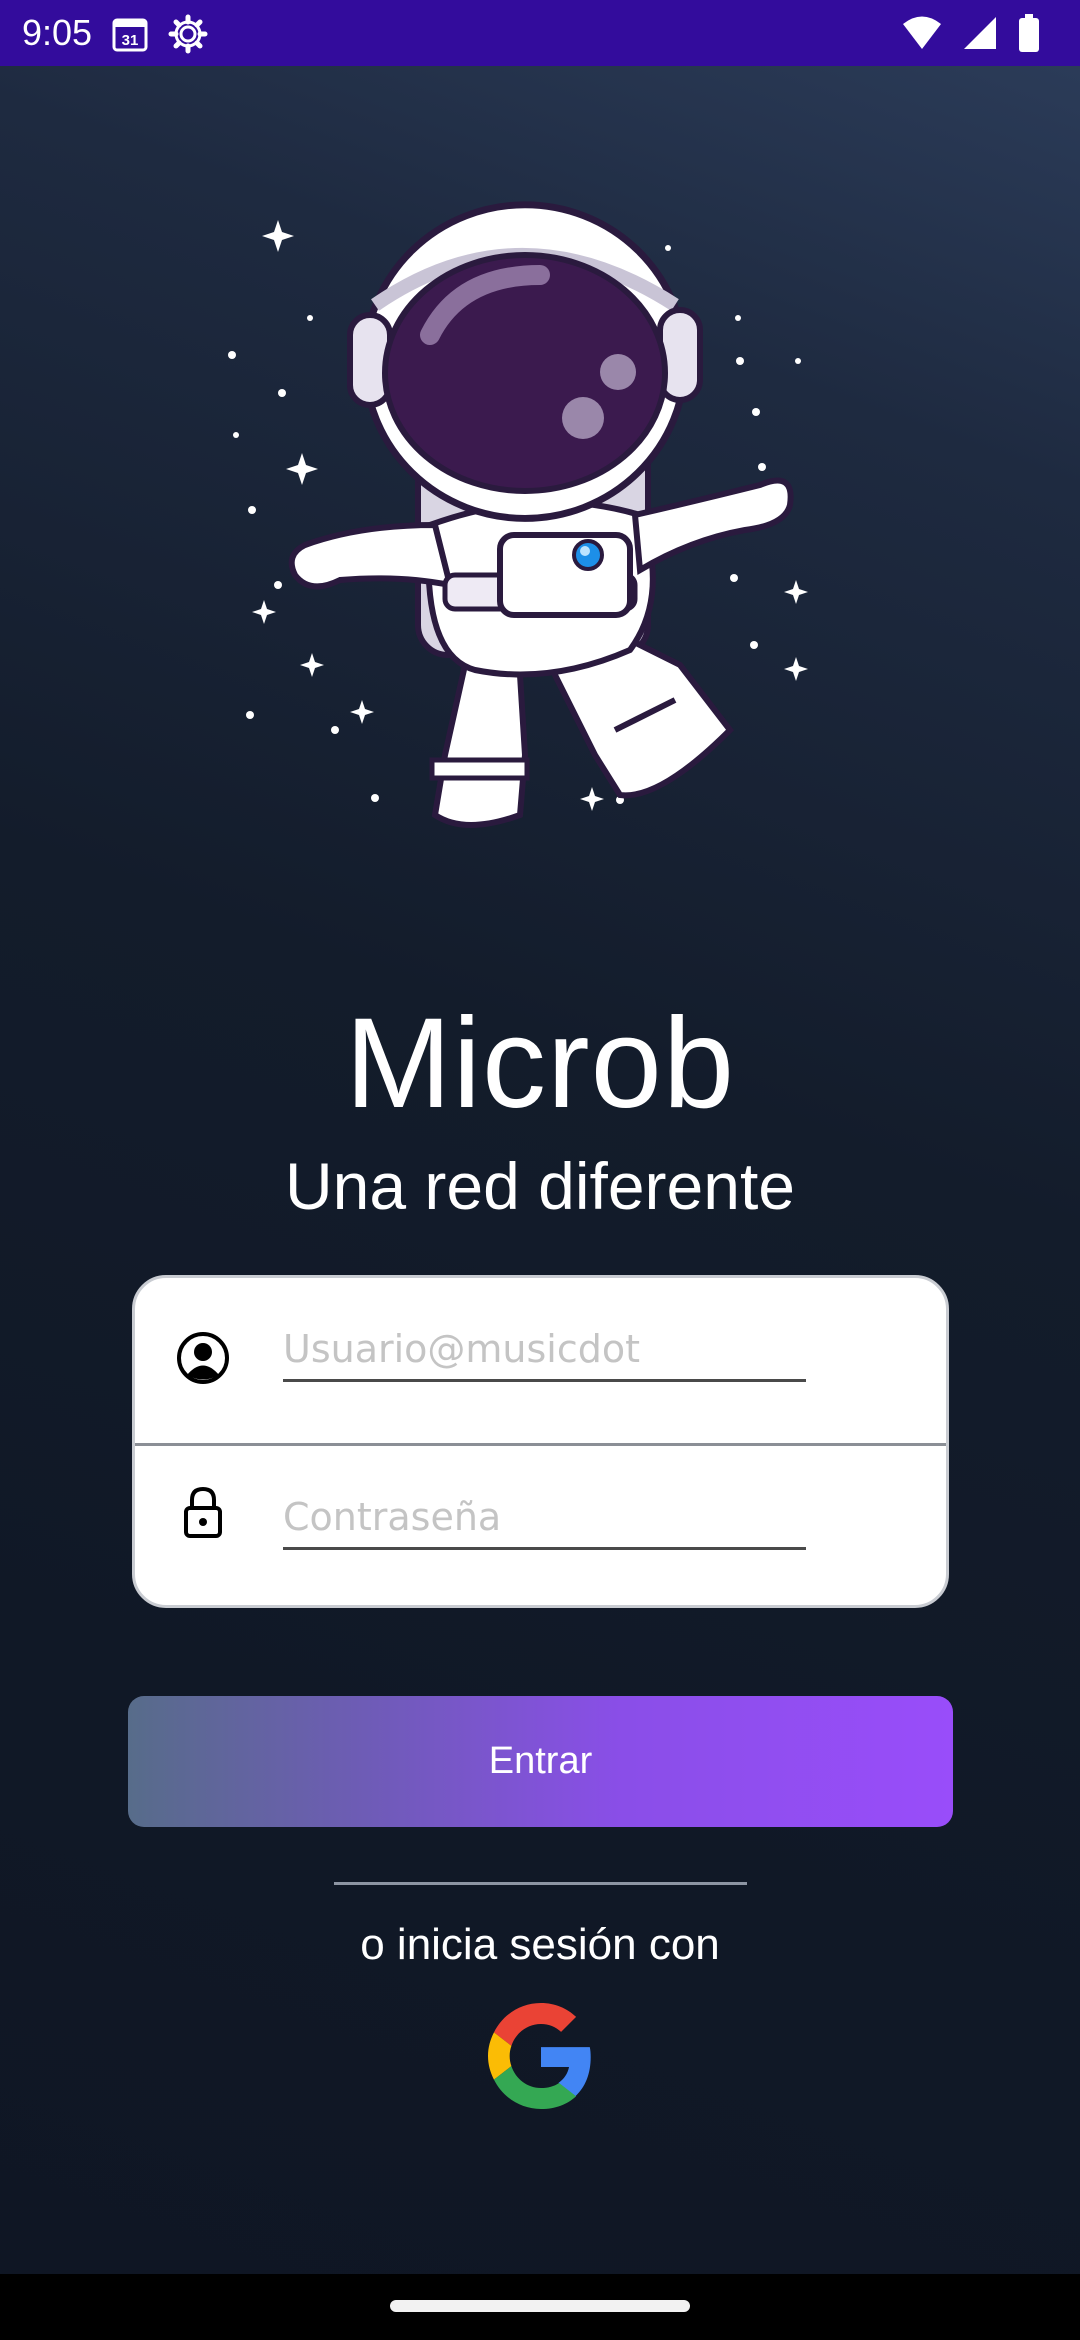  Describe the element at coordinates (203, 1358) in the screenshot. I see `user-avatar-icon` at that location.